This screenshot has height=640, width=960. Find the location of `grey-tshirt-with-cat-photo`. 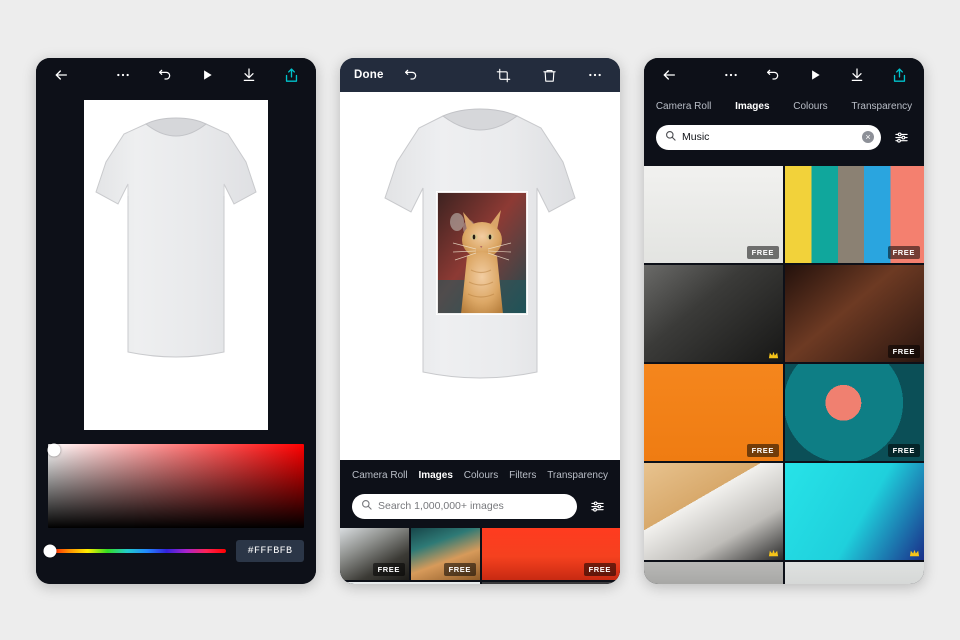

grey-tshirt-with-cat-photo is located at coordinates (480, 276).